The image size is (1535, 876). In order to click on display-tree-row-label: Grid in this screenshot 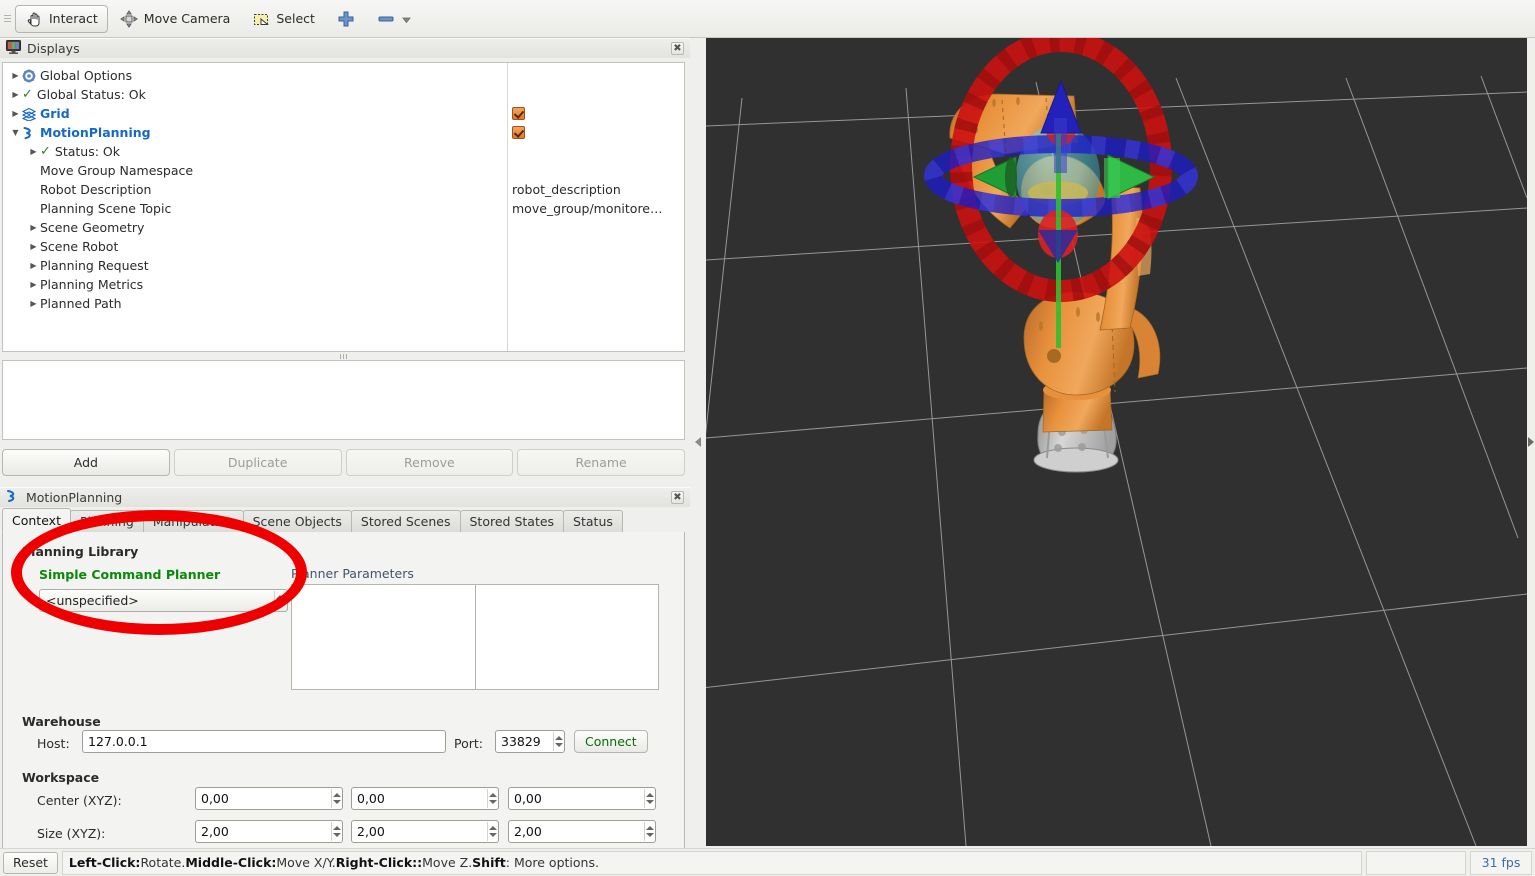, I will do `click(55, 113)`.